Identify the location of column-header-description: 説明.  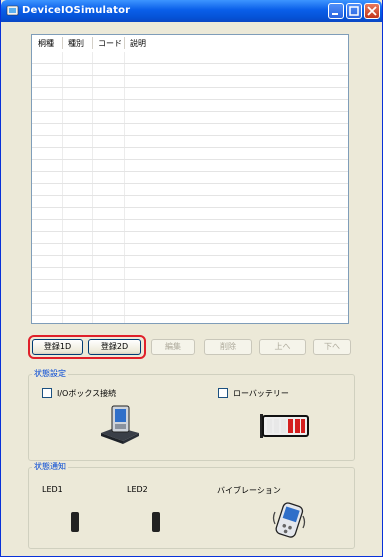
(236, 43).